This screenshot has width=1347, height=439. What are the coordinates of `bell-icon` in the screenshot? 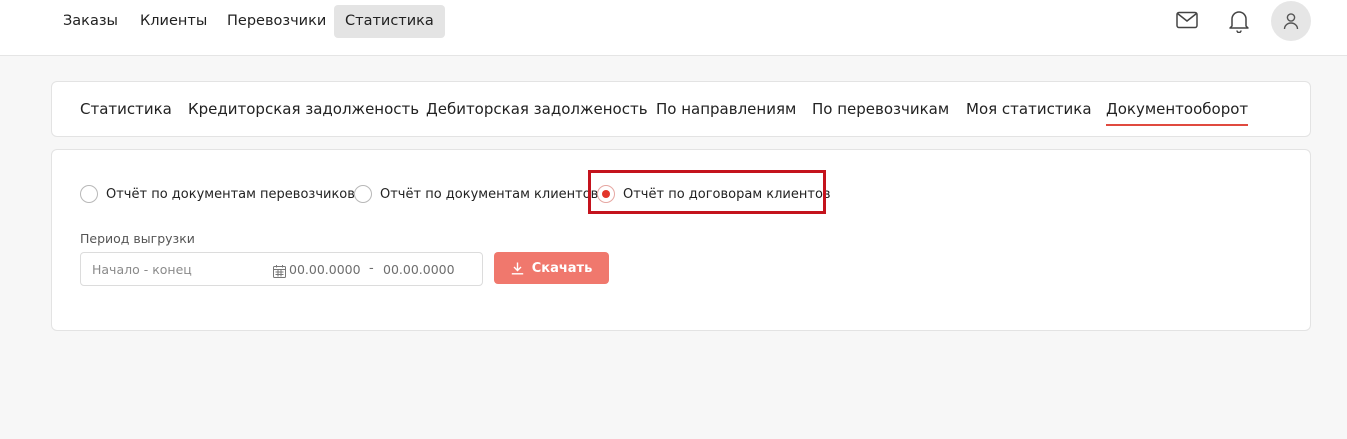 It's located at (1239, 23).